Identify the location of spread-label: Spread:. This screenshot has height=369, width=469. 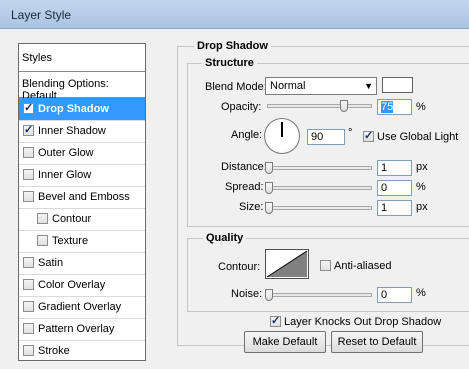
(244, 187).